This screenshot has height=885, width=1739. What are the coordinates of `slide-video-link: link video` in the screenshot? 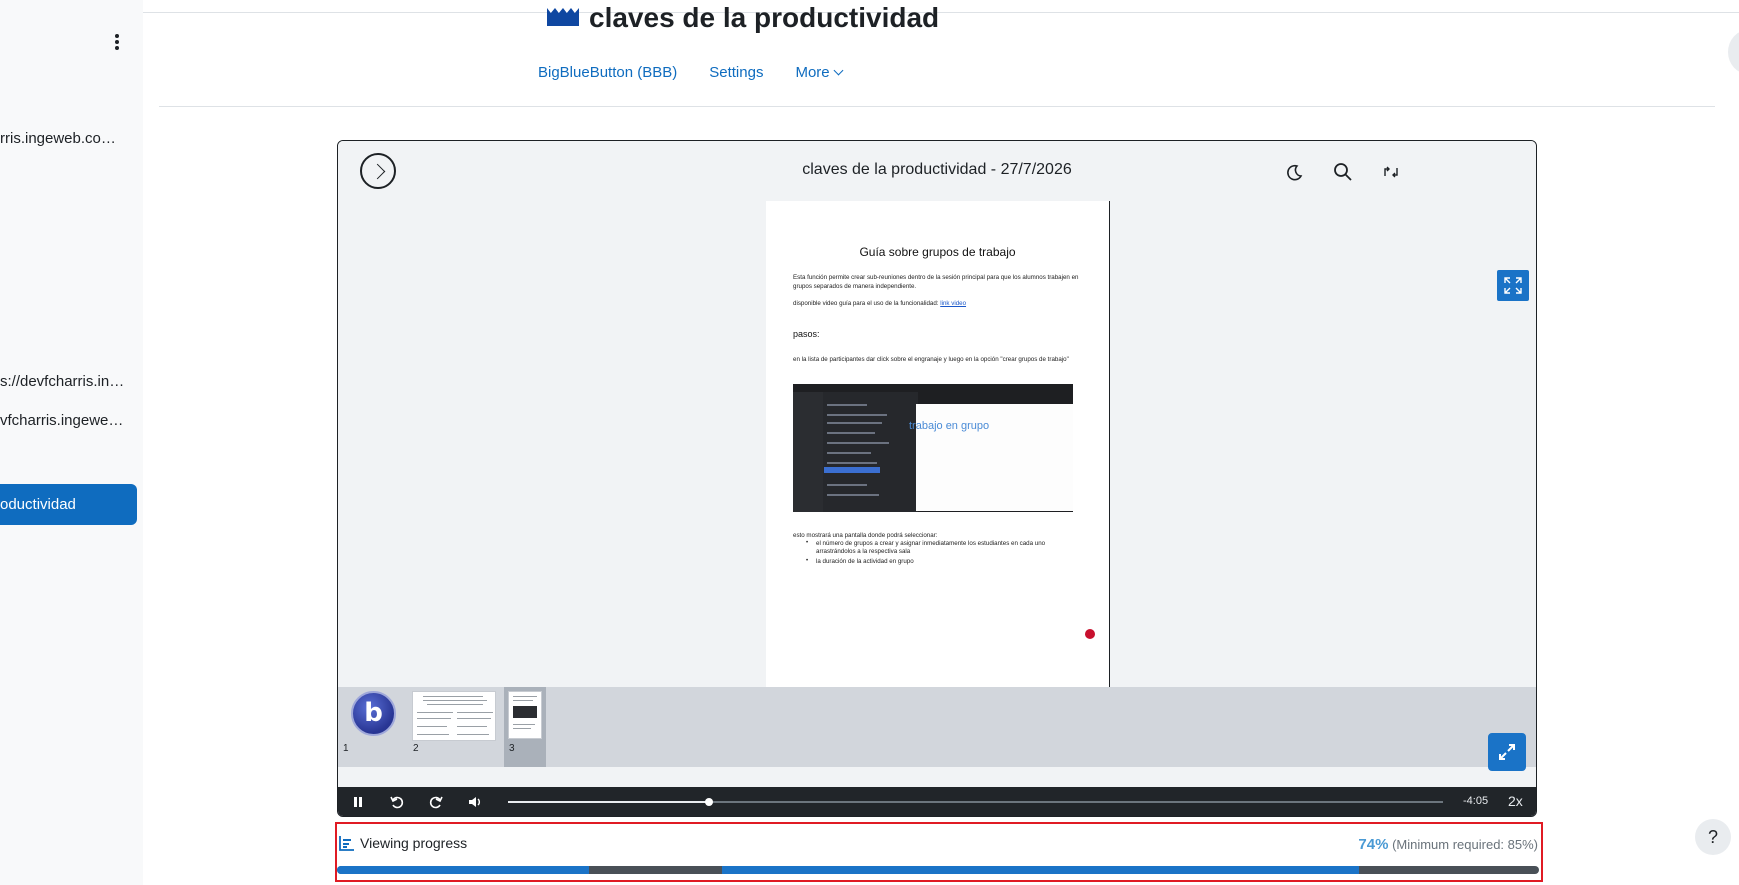 It's located at (953, 303).